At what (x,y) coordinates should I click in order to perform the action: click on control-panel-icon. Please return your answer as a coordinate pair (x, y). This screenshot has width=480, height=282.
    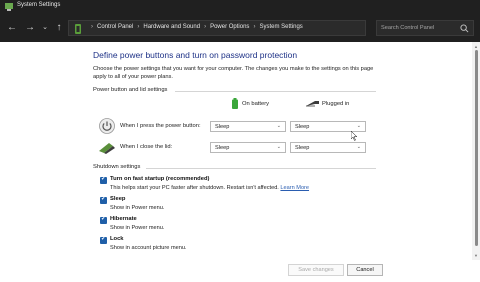
    Looking at the image, I should click on (78, 29).